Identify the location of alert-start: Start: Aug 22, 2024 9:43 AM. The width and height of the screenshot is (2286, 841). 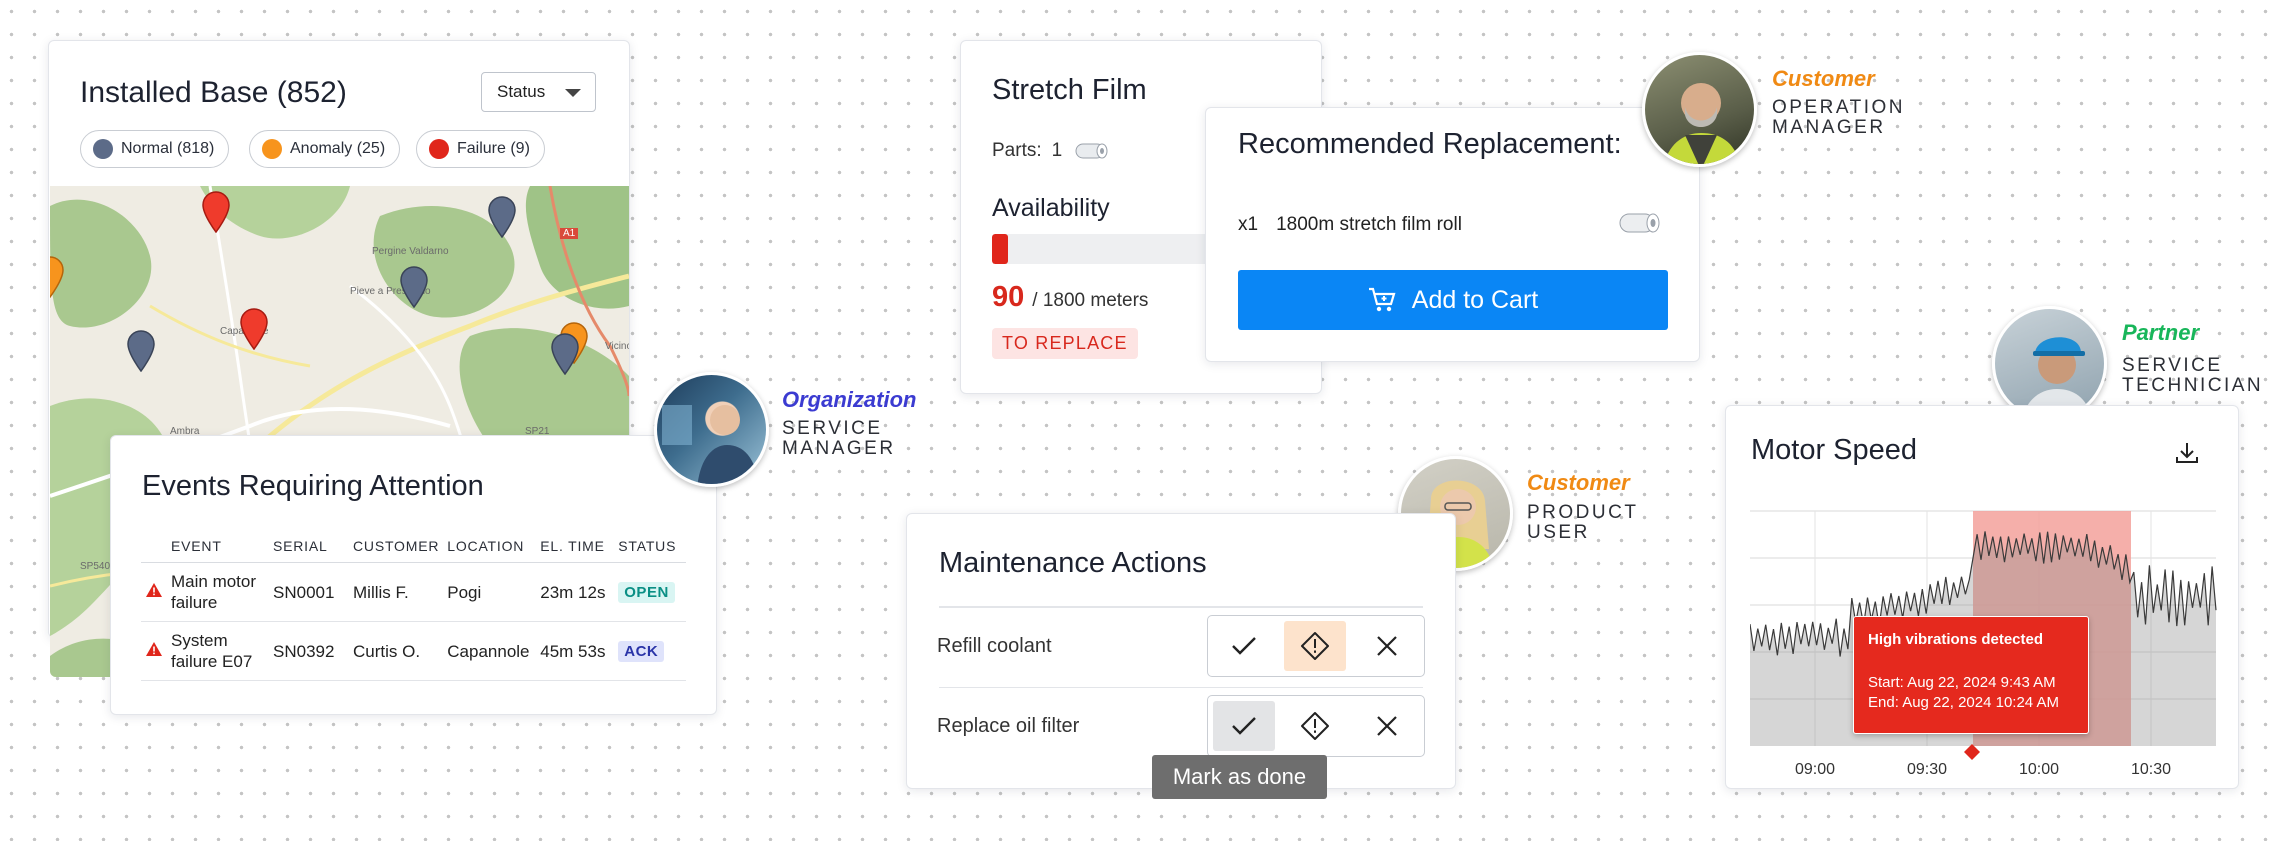
(1962, 682).